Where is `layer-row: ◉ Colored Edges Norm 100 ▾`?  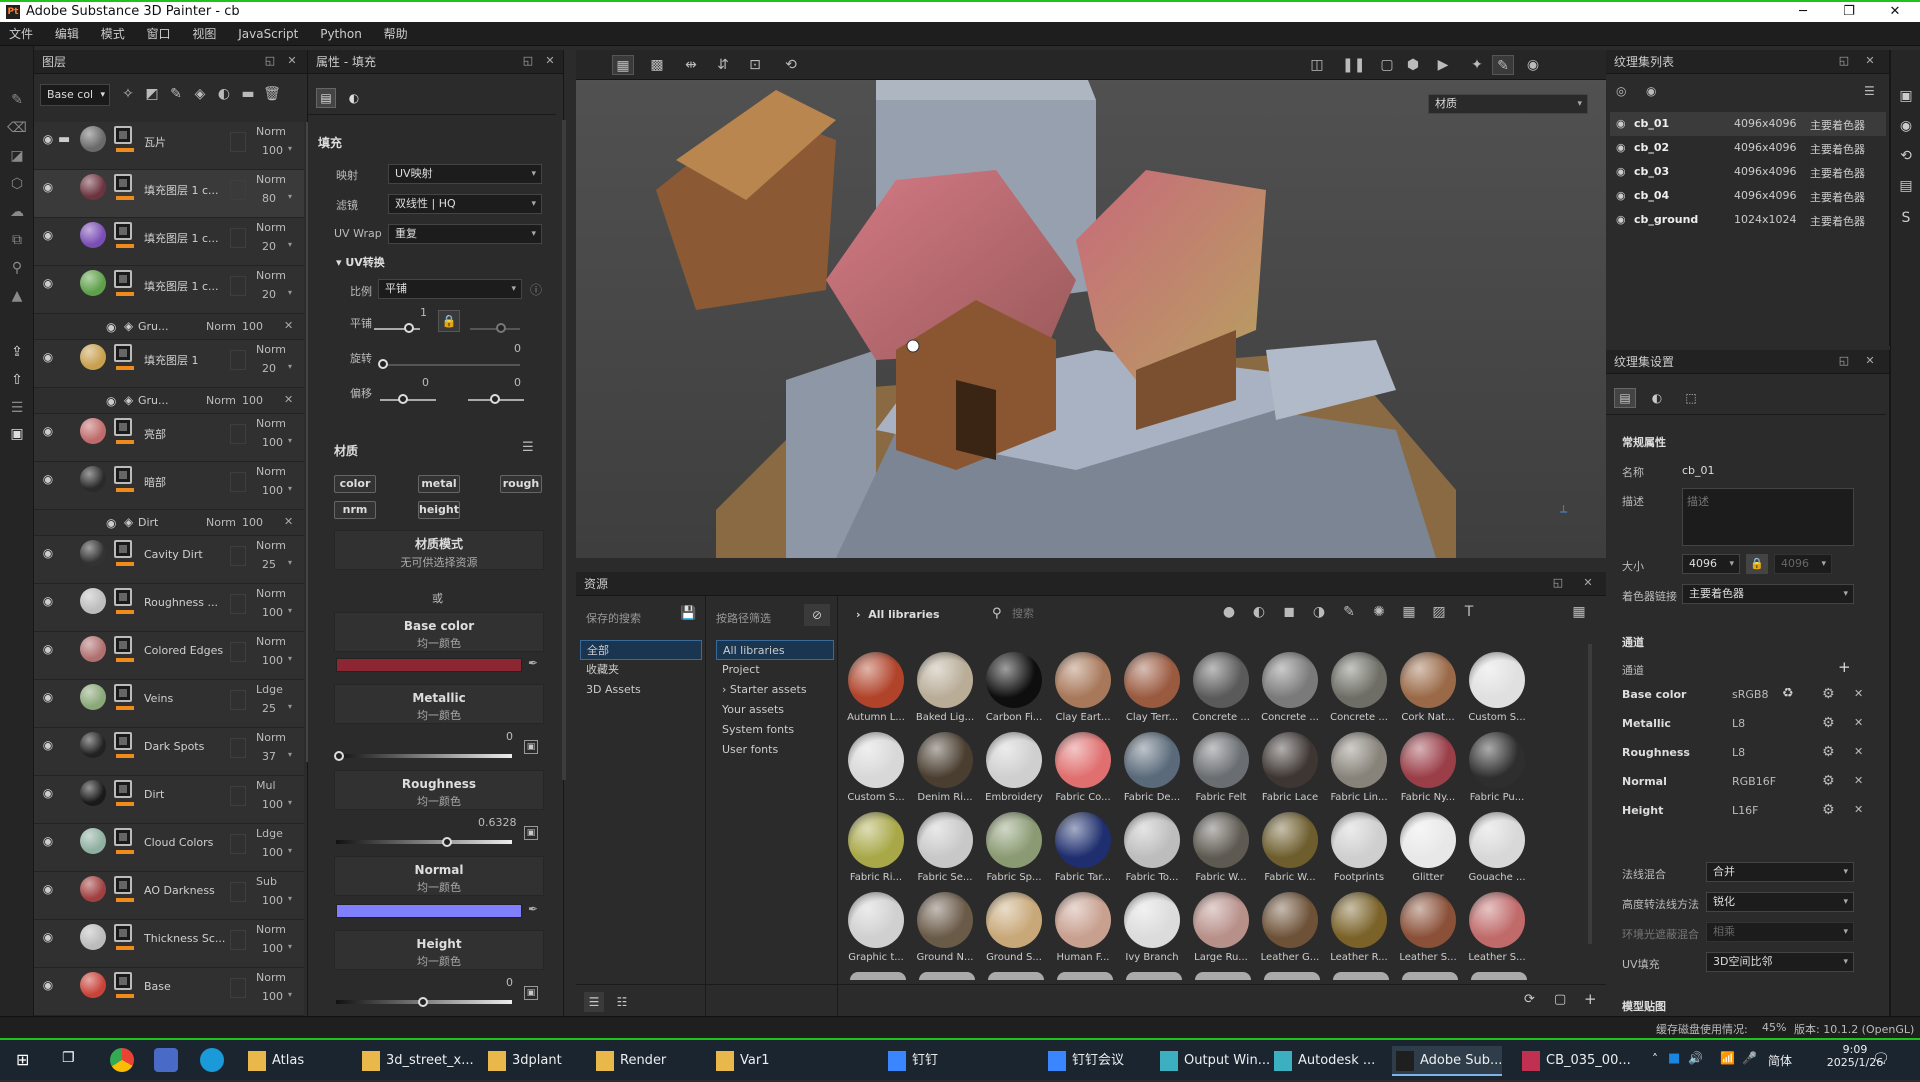
layer-row: ◉ Colored Edges Norm 100 ▾ is located at coordinates (169, 656).